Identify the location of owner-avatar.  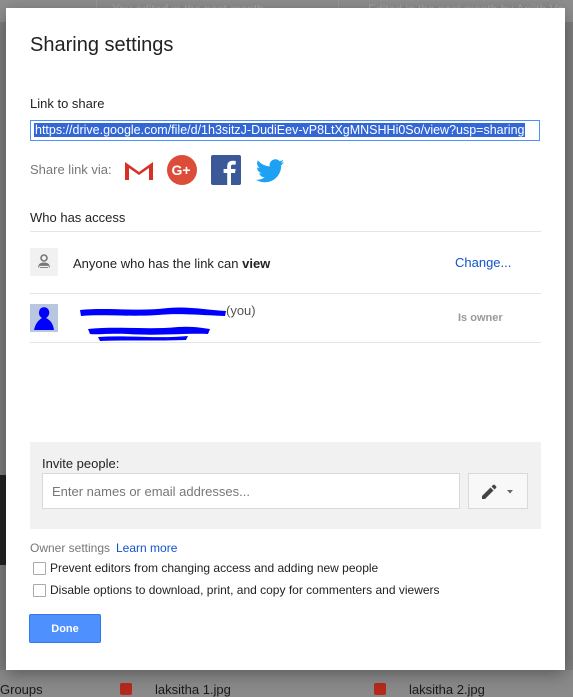
(44, 318).